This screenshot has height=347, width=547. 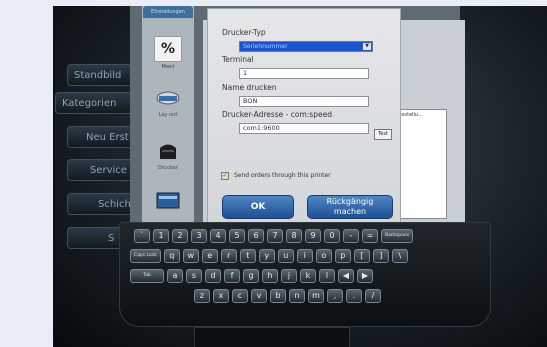 I want to click on key-char: w, so click(x=190, y=256).